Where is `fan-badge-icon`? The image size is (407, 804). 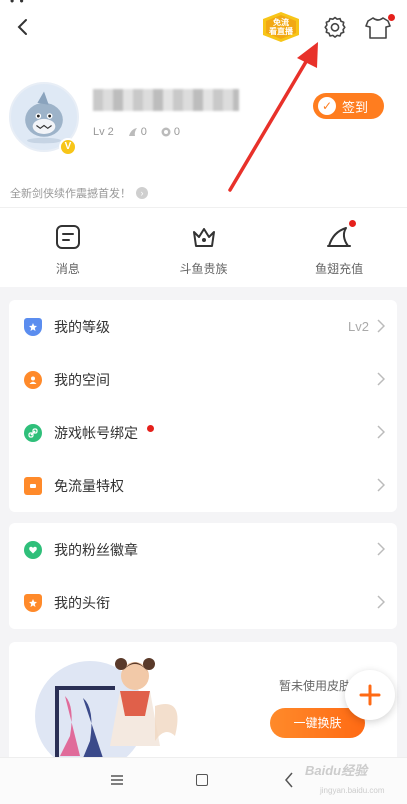
fan-badge-icon is located at coordinates (33, 549).